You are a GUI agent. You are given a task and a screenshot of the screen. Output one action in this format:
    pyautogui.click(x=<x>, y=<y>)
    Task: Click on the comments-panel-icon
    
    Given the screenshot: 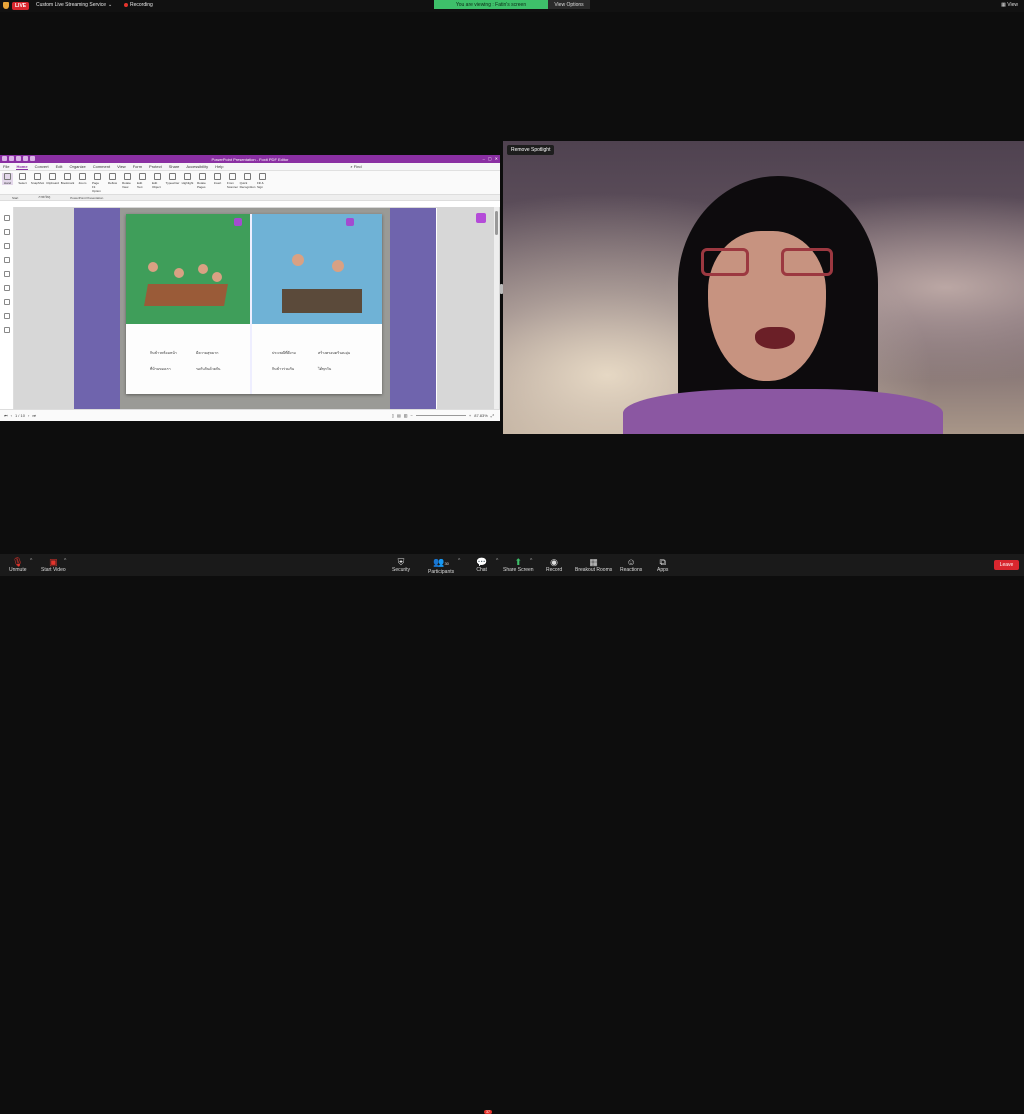 What is the action you would take?
    pyautogui.click(x=6, y=246)
    